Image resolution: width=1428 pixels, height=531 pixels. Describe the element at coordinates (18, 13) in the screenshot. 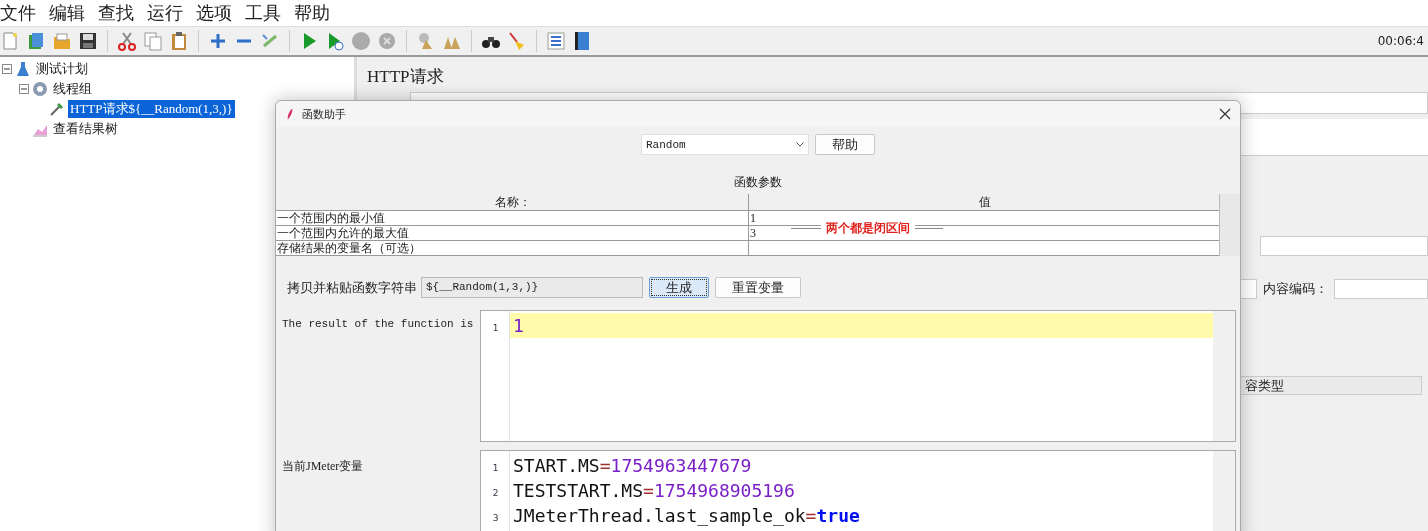

I see `menu-item: 文件` at that location.